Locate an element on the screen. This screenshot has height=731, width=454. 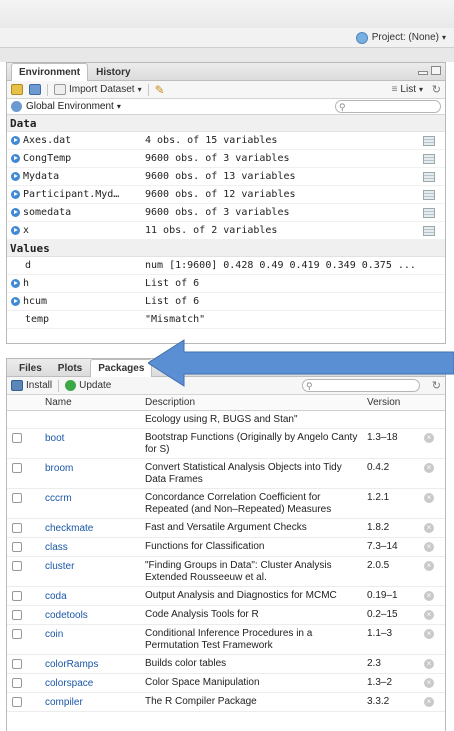
value-row-value: "Mismatch" is located at coordinates (175, 319).